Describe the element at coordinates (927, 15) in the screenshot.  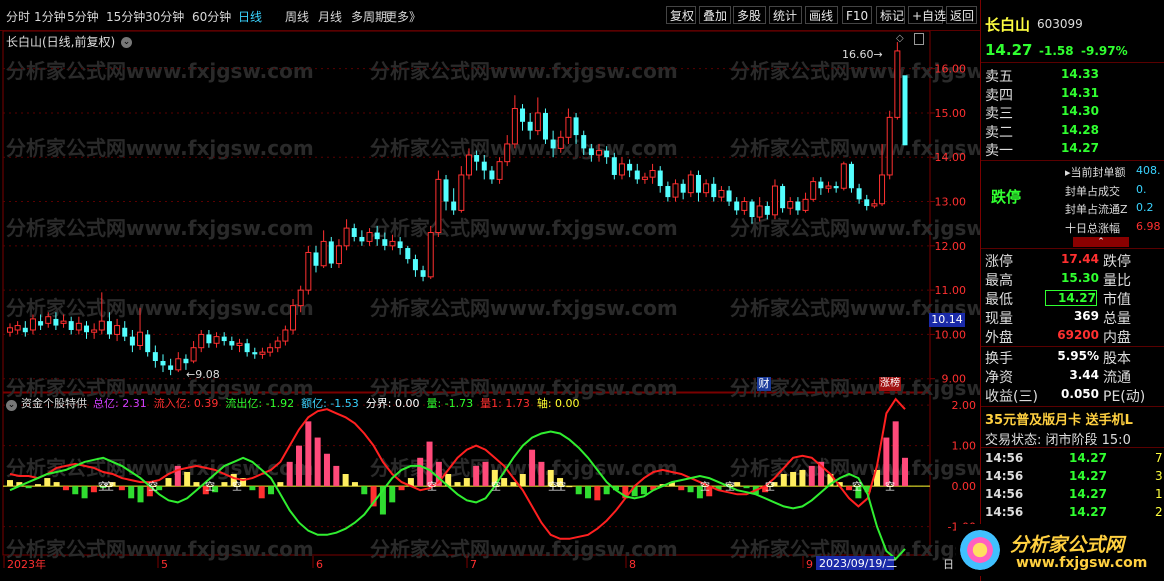
I see `toolbar-button-7: +自选` at that location.